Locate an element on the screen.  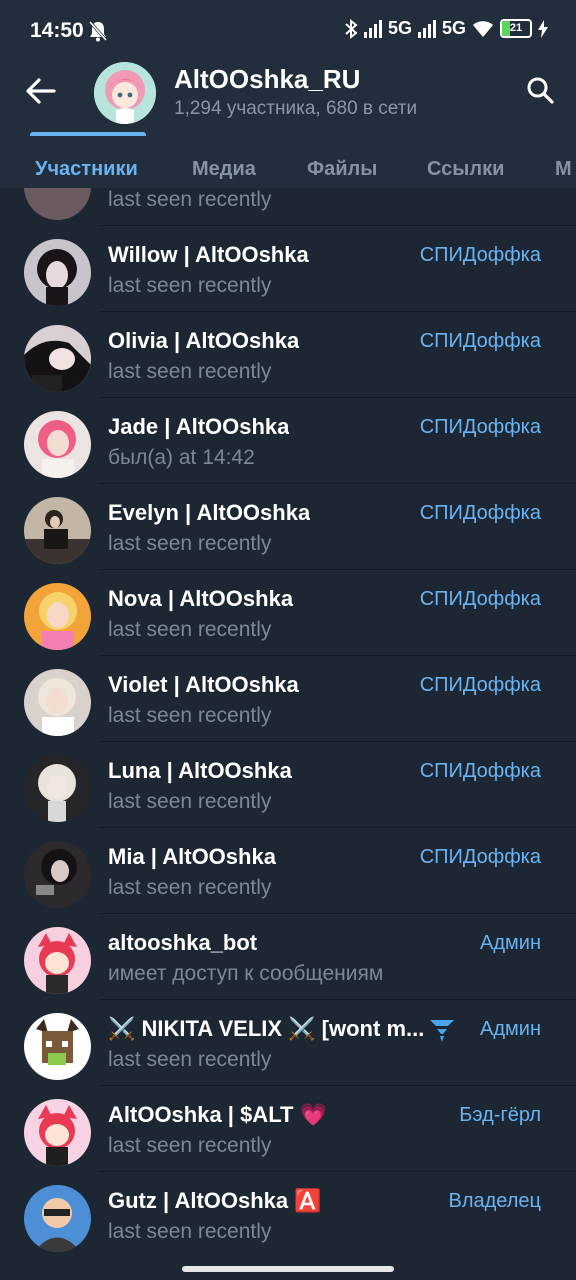
tab-bar: Участники Медиа Файлы Ссылки М is located at coordinates (288, 169).